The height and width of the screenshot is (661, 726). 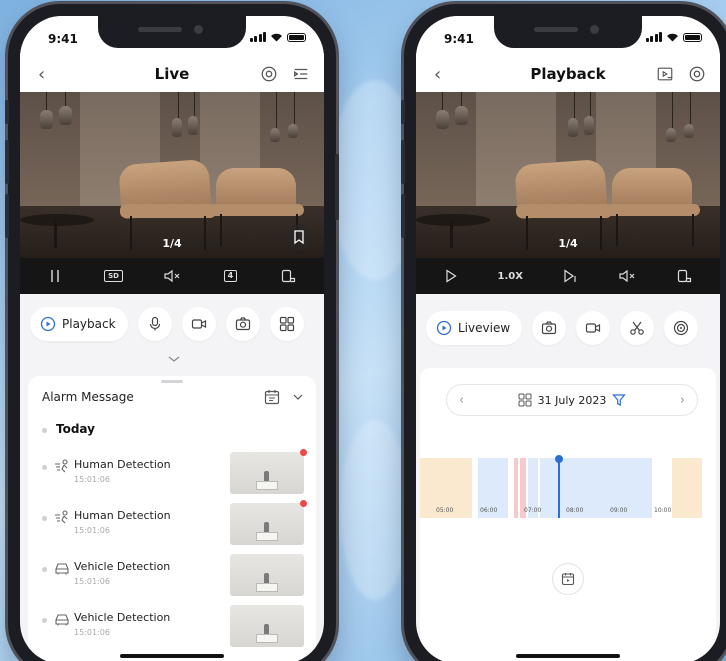 I want to click on play-icon, so click(x=451, y=276).